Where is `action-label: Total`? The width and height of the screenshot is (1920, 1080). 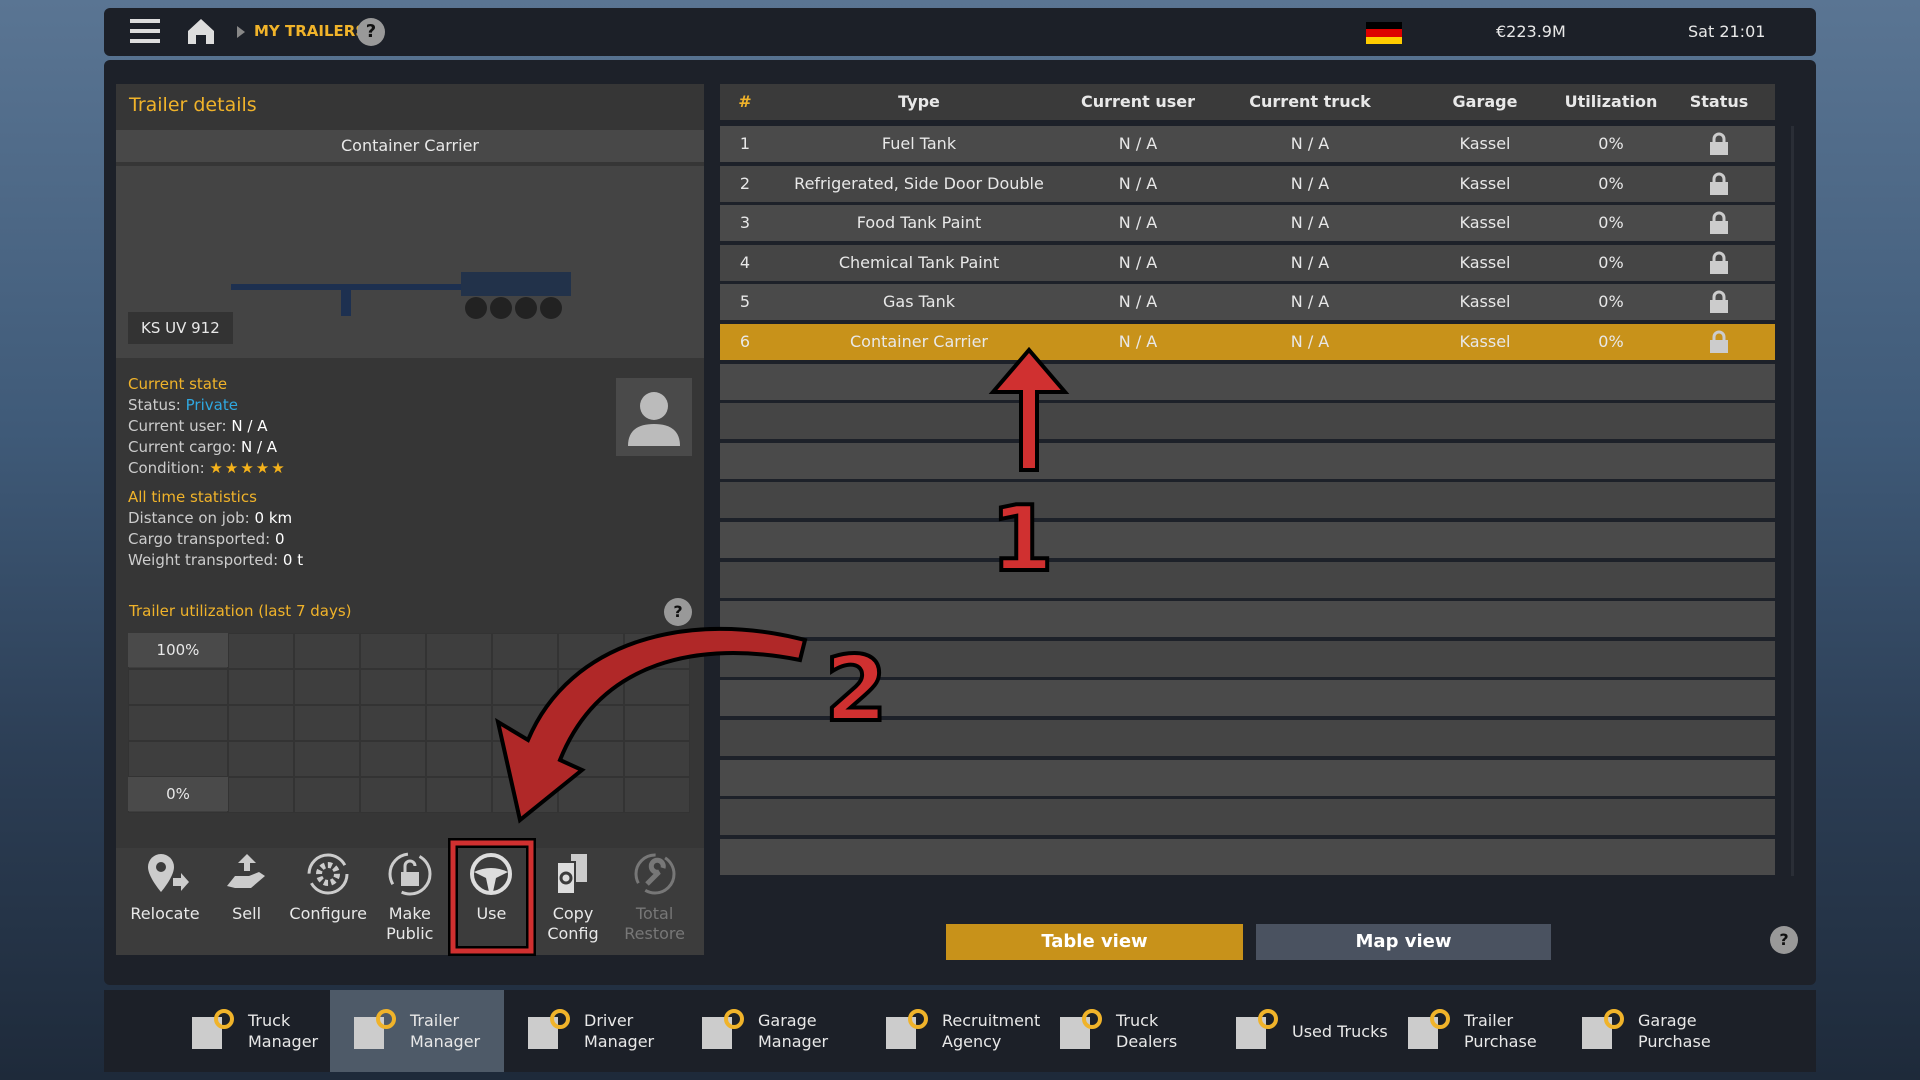 action-label: Total is located at coordinates (654, 913).